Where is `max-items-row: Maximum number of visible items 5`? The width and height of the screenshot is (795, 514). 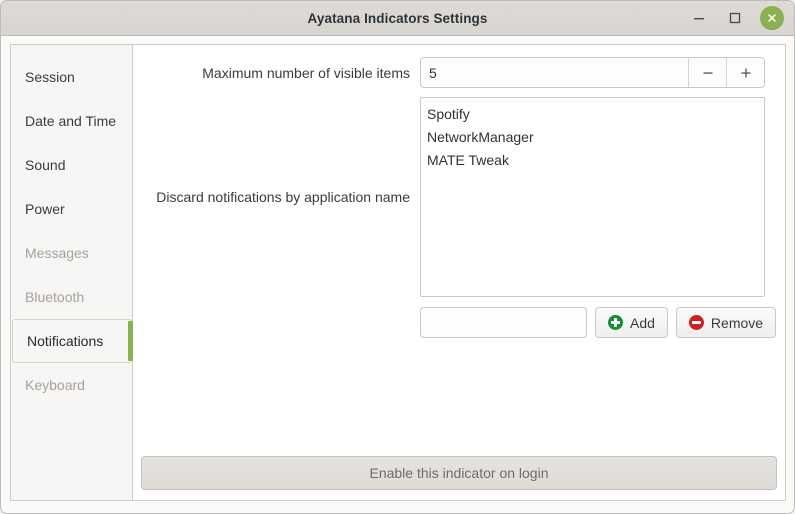
max-items-row: Maximum number of visible items 5 is located at coordinates (459, 72).